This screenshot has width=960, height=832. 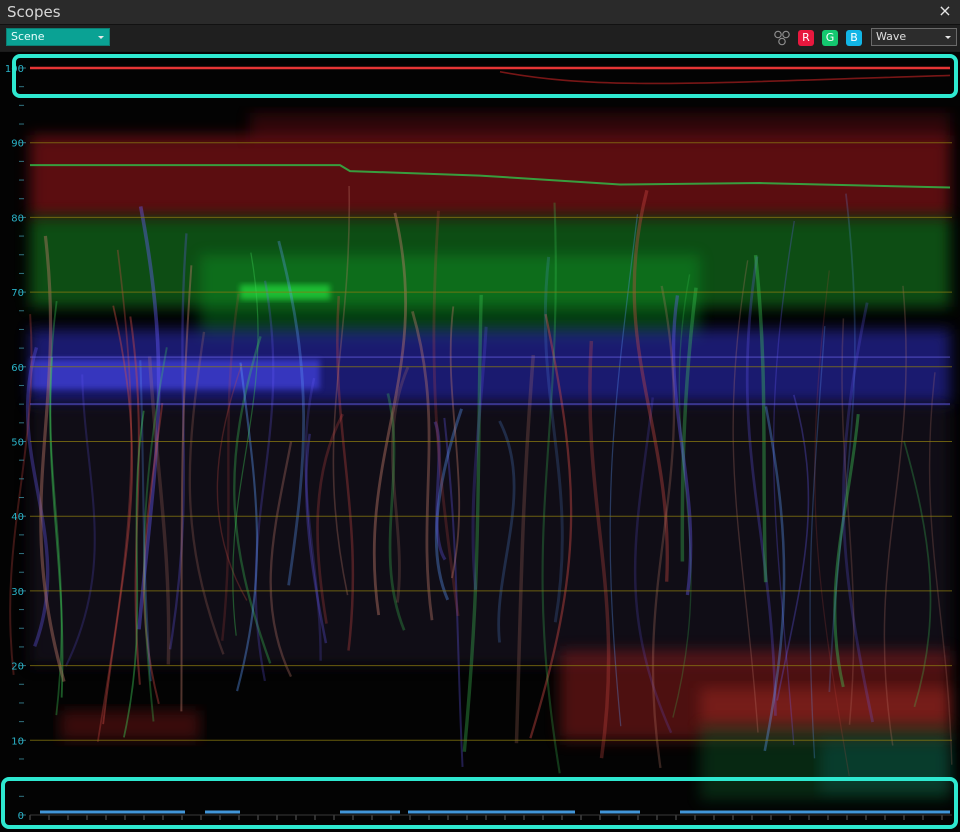 What do you see at coordinates (17, 368) in the screenshot?
I see `axis-label: 60` at bounding box center [17, 368].